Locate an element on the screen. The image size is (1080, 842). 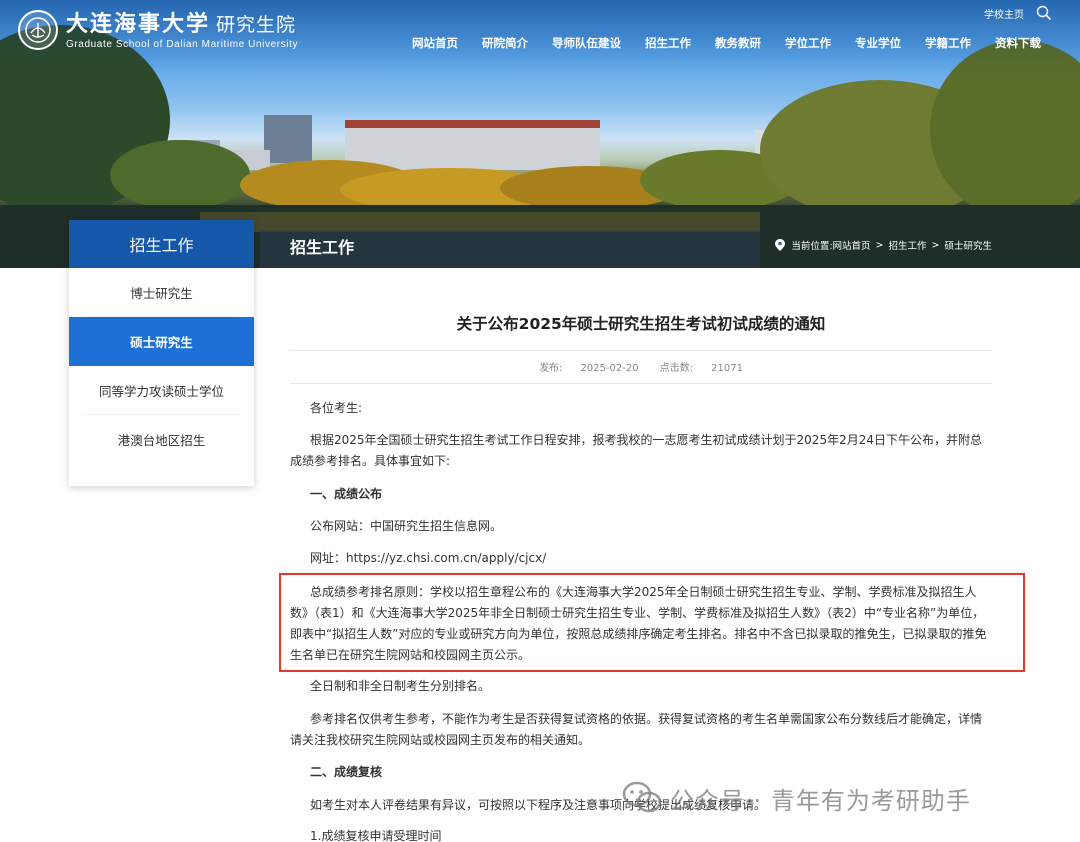
paragraph-separate-ranking: 全日制和非全日制考生分别排名。 is located at coordinates (400, 686).